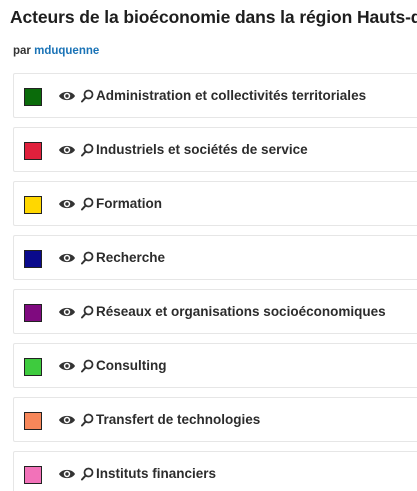 This screenshot has width=417, height=491. What do you see at coordinates (22, 51) in the screenshot?
I see `byline-prefix: par` at bounding box center [22, 51].